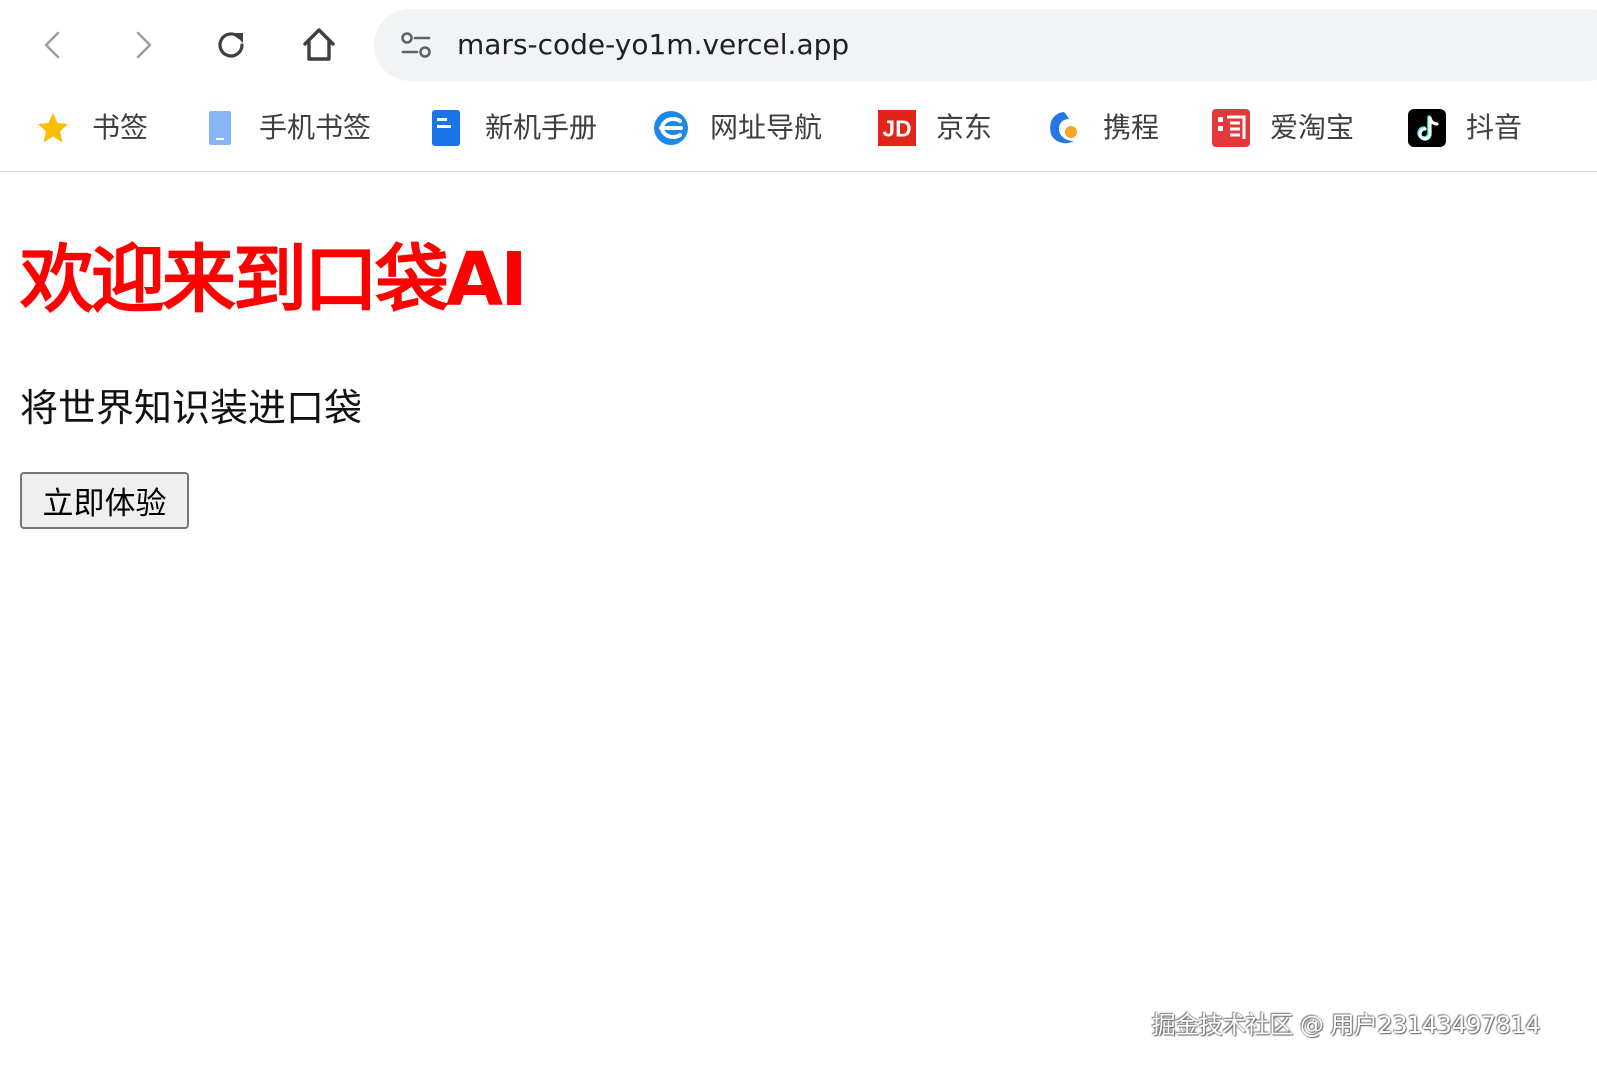  I want to click on reload-icon, so click(231, 45).